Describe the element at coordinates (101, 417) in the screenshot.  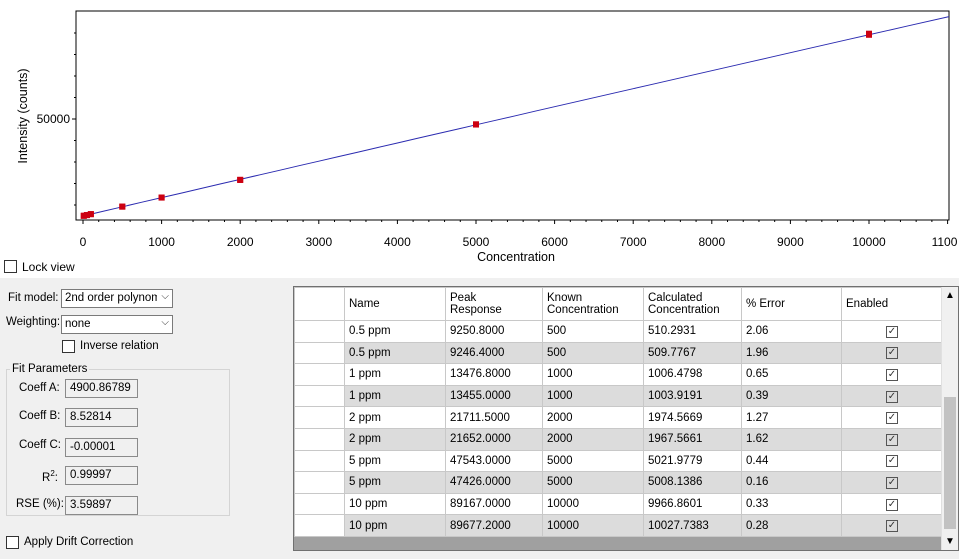
I see `coeff-b-field: 8.52814` at that location.